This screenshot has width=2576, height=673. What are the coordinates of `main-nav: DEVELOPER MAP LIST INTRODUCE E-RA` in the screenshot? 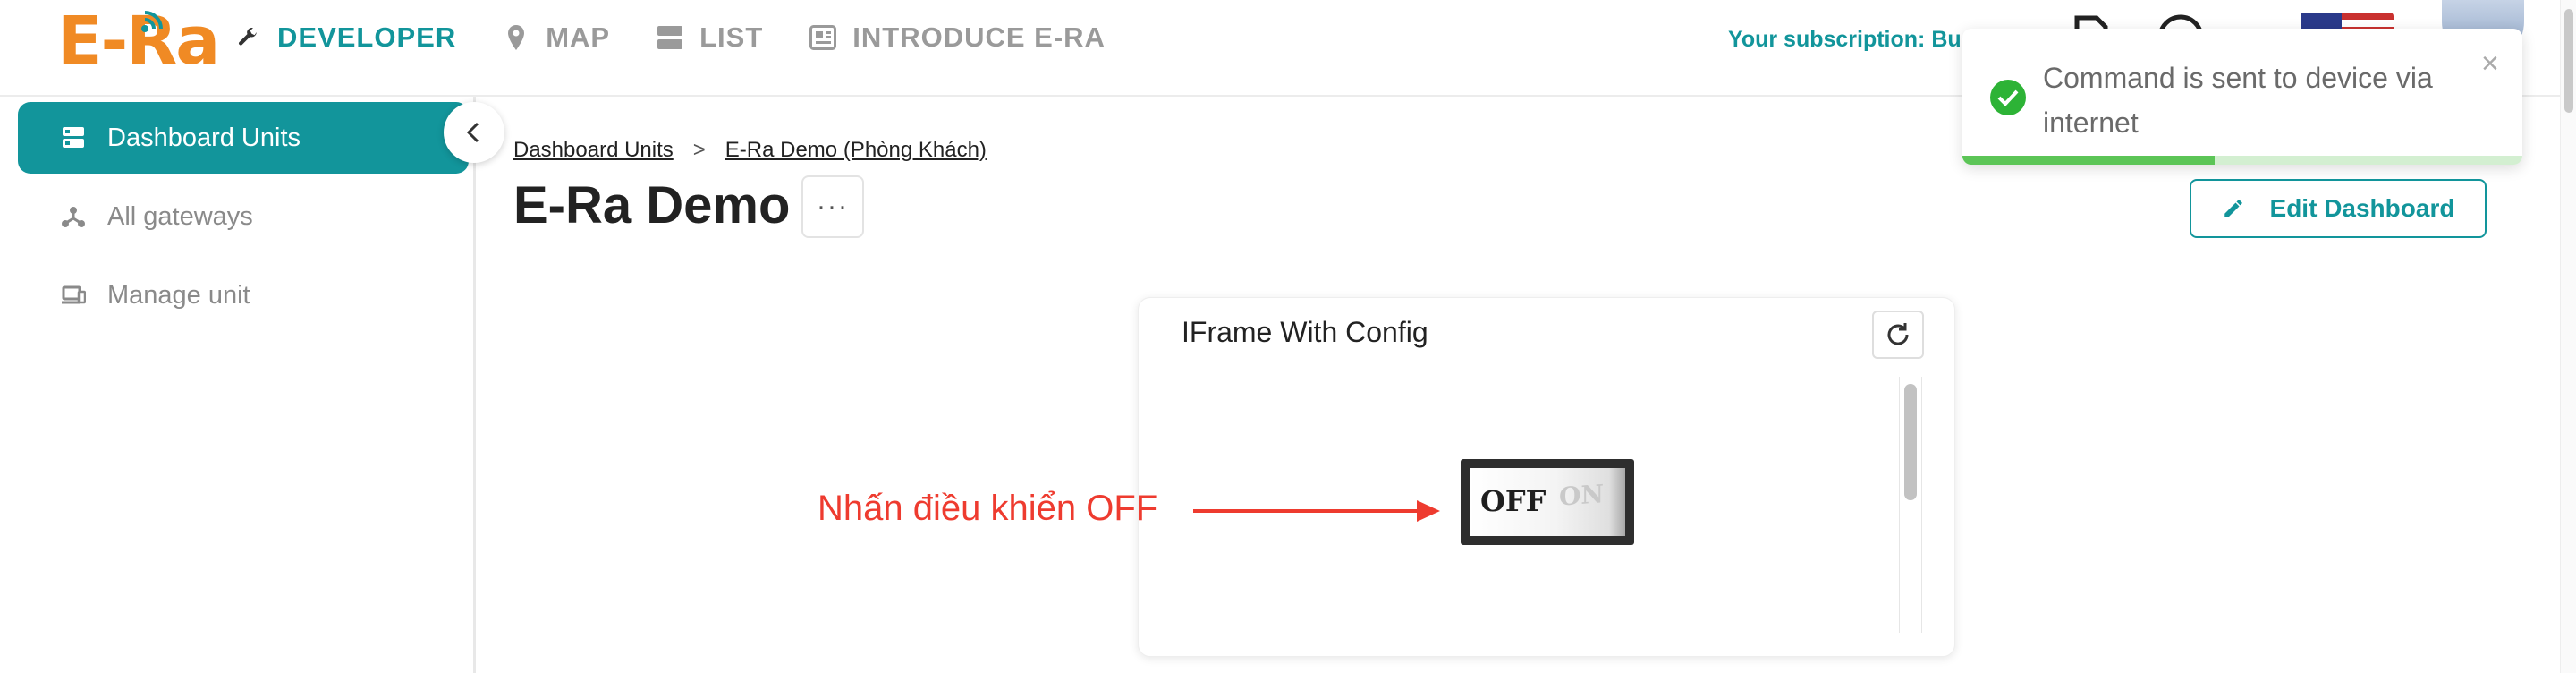 It's located at (670, 37).